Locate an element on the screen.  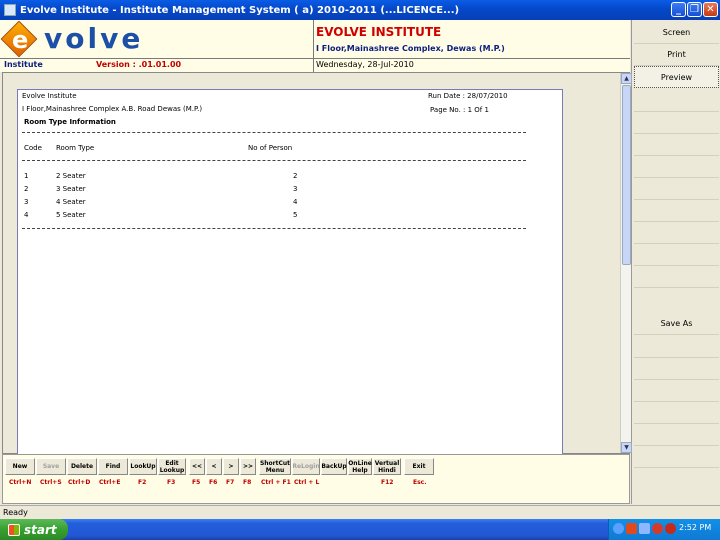
vertical-scrollbar: ▲ ▼ is located at coordinates (626, 263).